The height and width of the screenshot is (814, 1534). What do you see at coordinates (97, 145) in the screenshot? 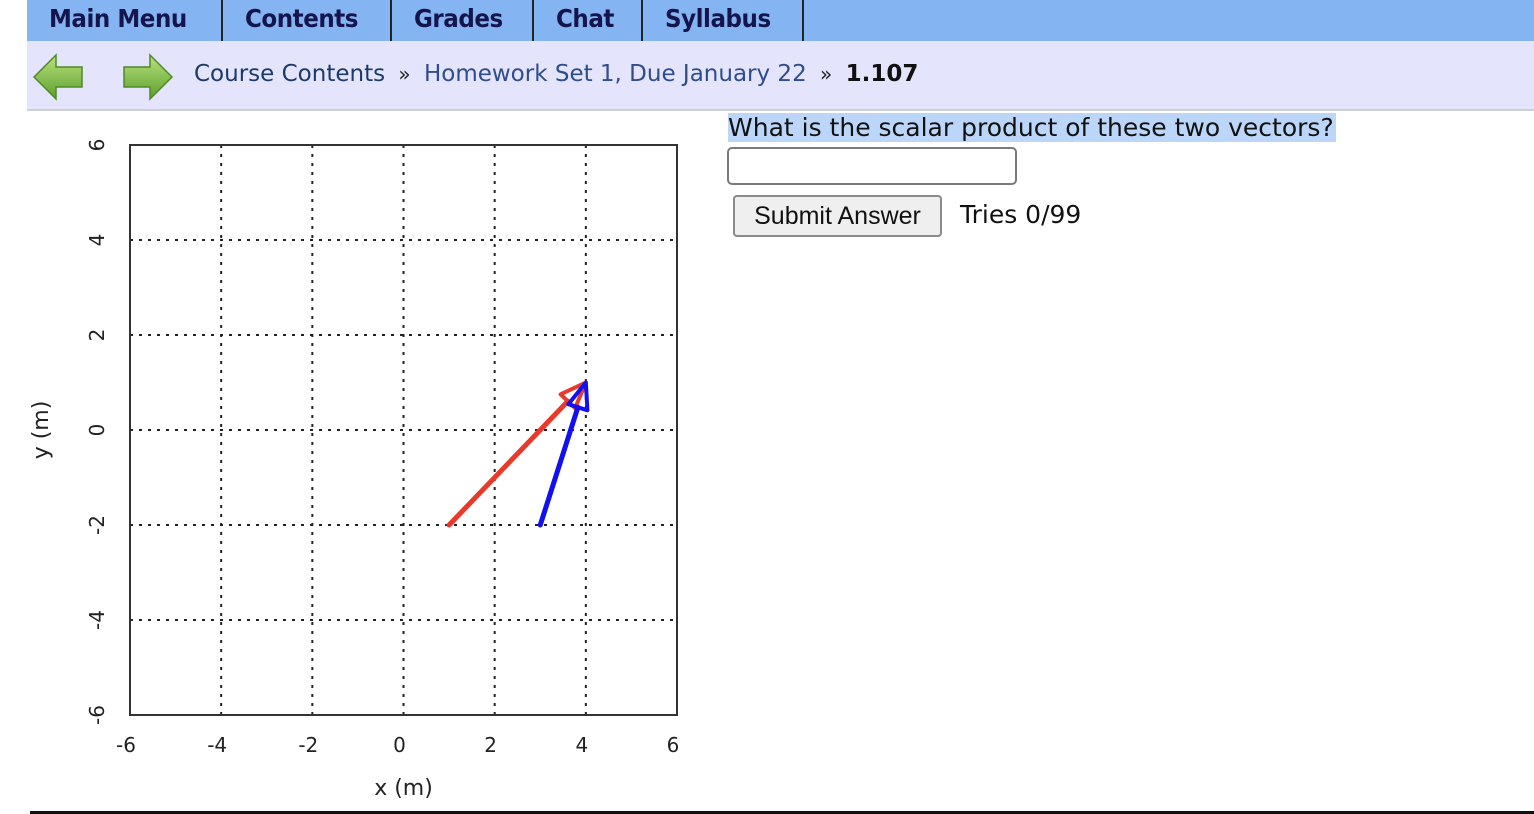
I see `y-tick-label: 6` at bounding box center [97, 145].